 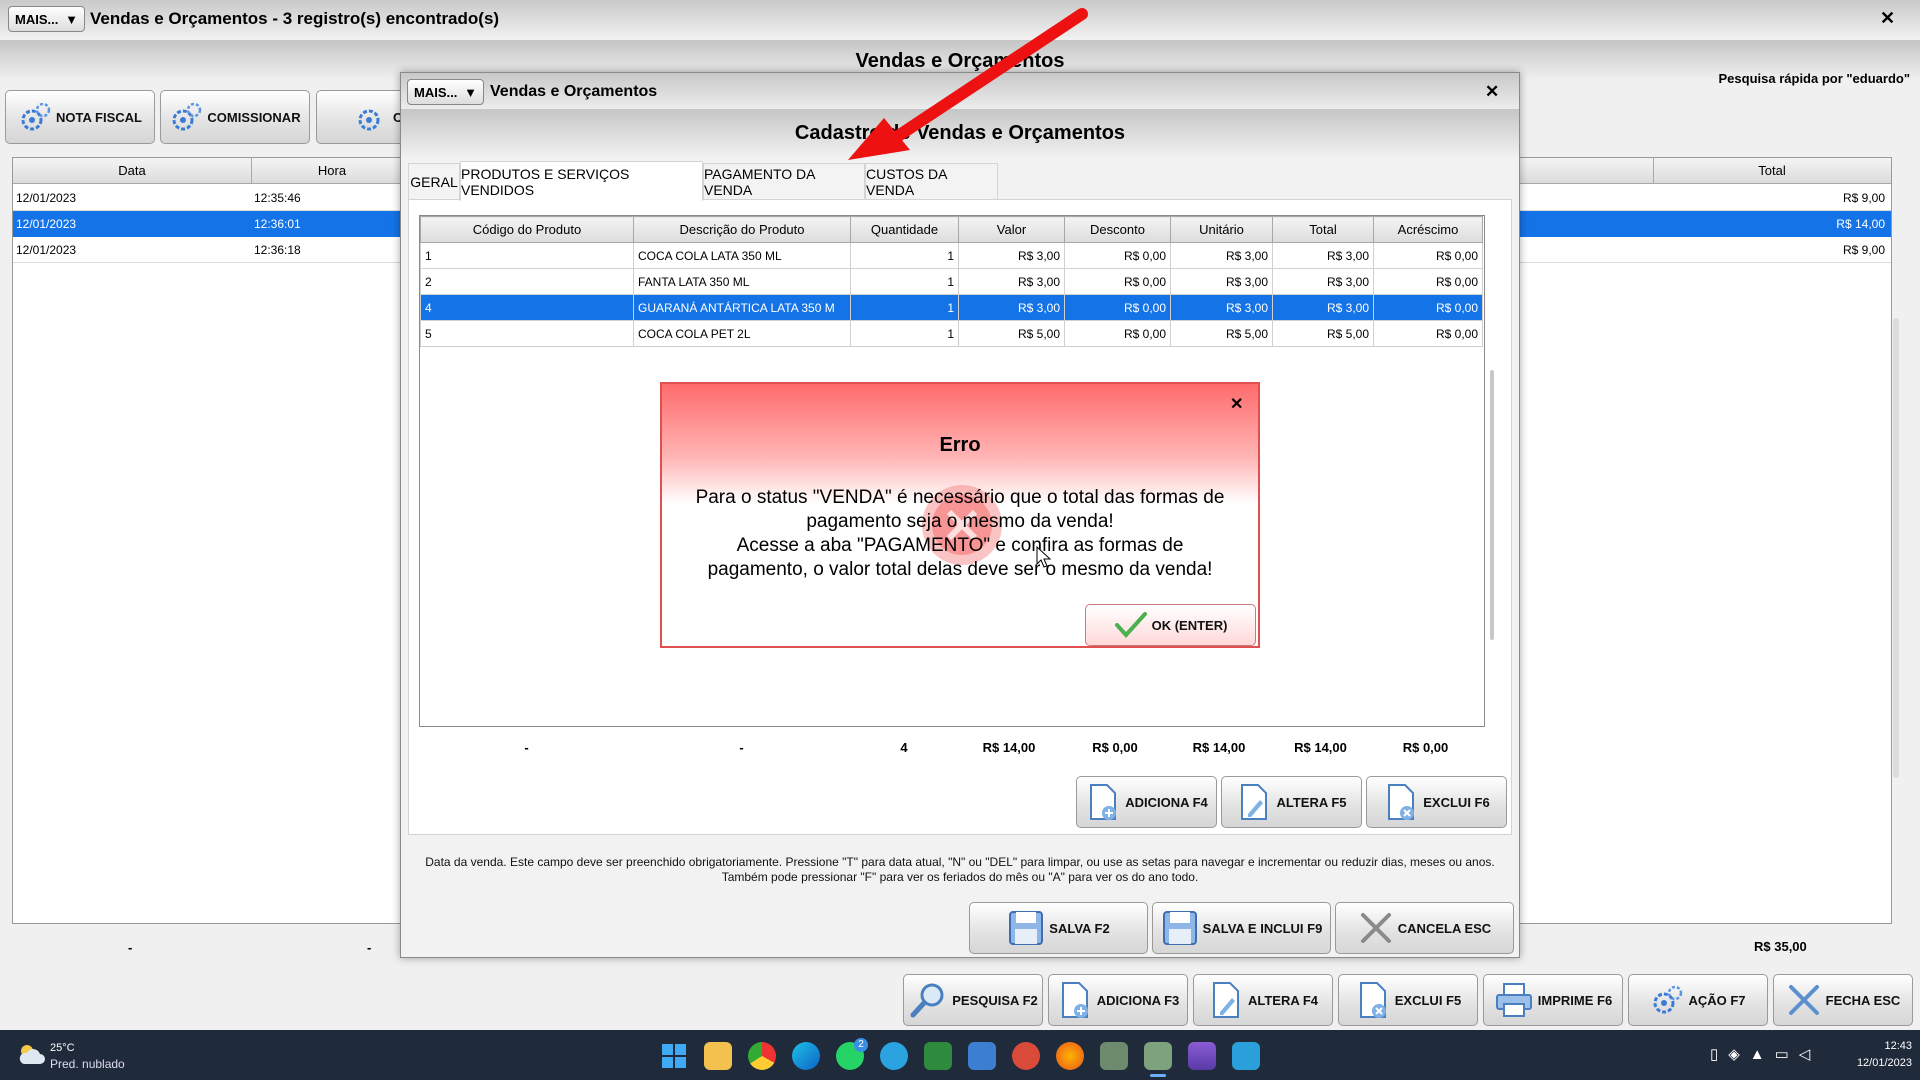 What do you see at coordinates (1166, 802) in the screenshot?
I see `add-item-label: ADICIONA F4` at bounding box center [1166, 802].